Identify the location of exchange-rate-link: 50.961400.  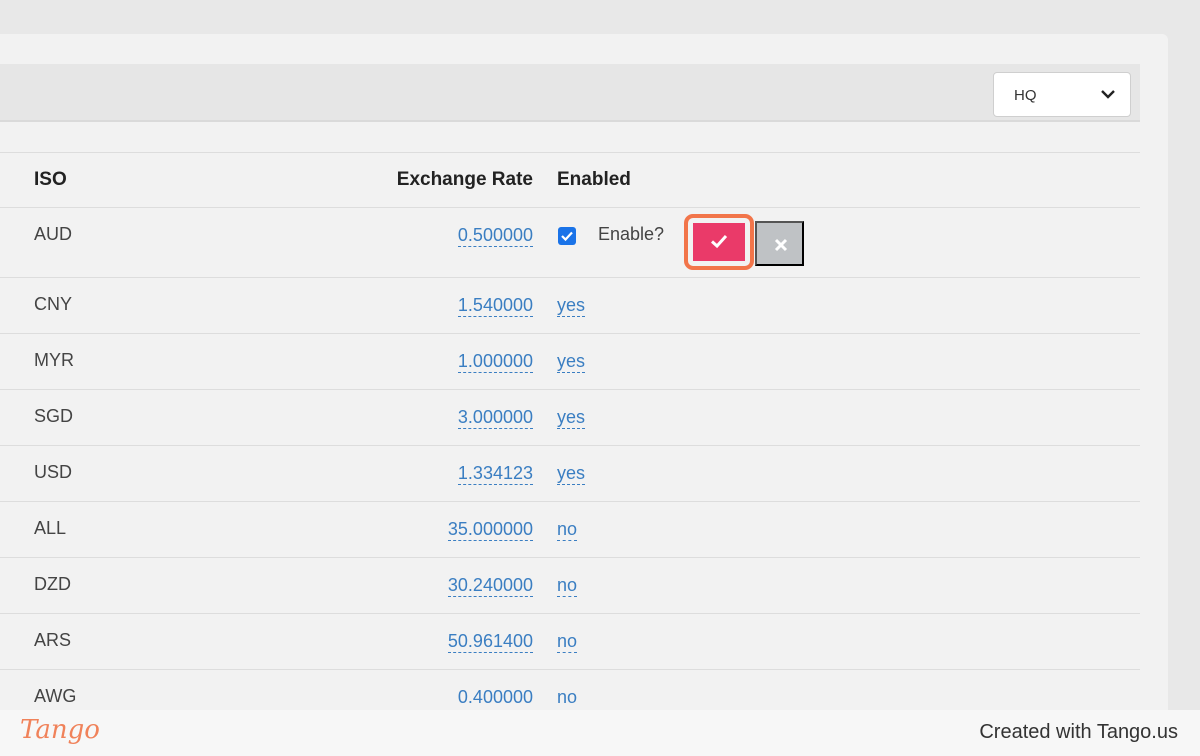
(490, 641).